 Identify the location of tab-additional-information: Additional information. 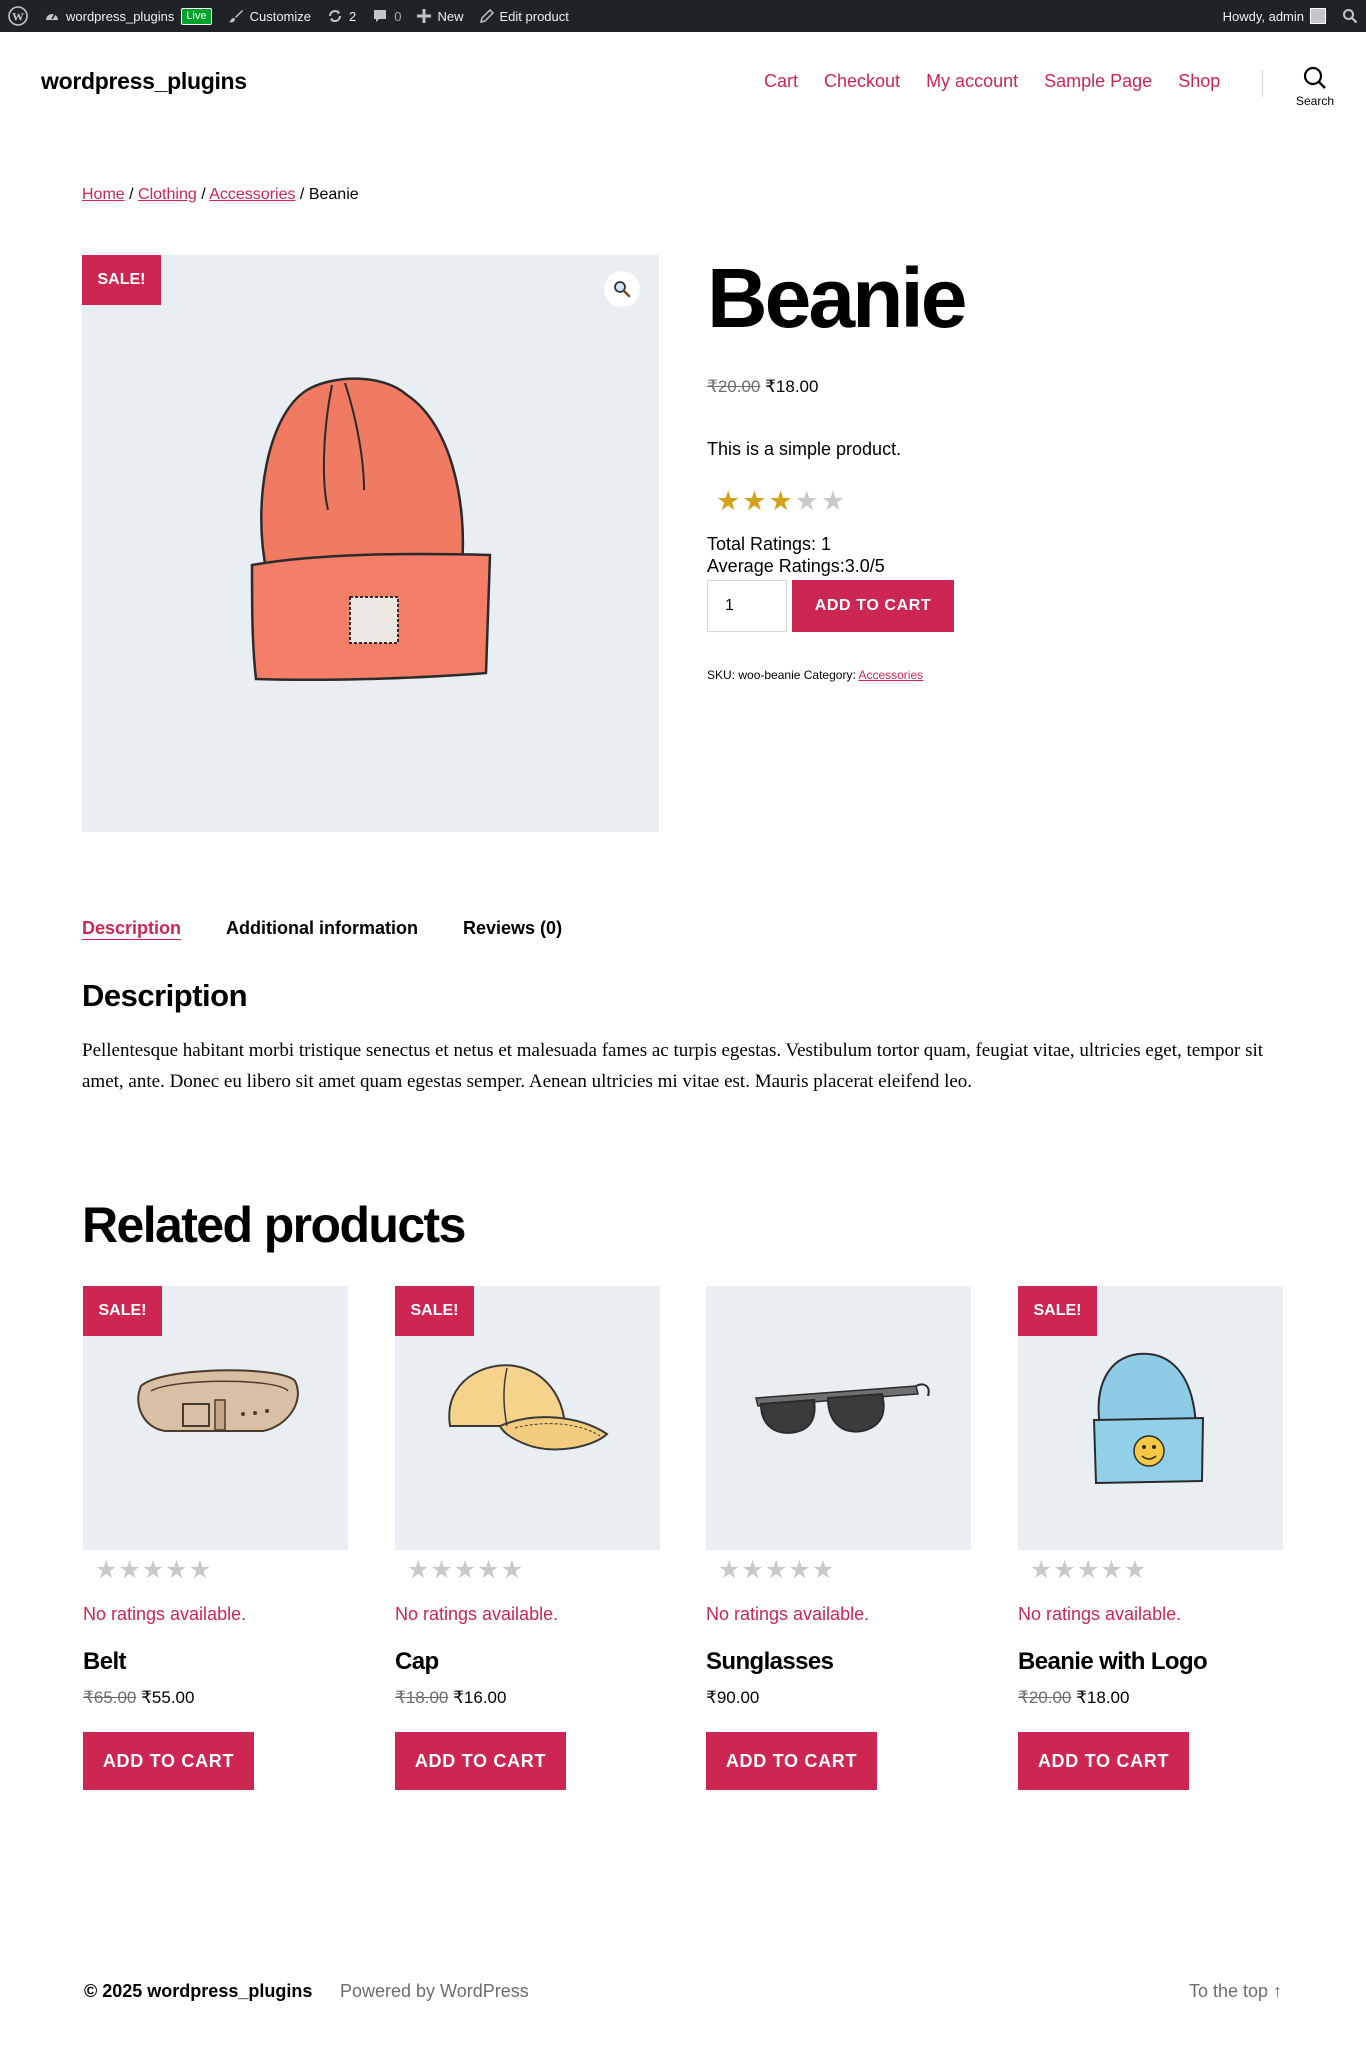
(322, 928).